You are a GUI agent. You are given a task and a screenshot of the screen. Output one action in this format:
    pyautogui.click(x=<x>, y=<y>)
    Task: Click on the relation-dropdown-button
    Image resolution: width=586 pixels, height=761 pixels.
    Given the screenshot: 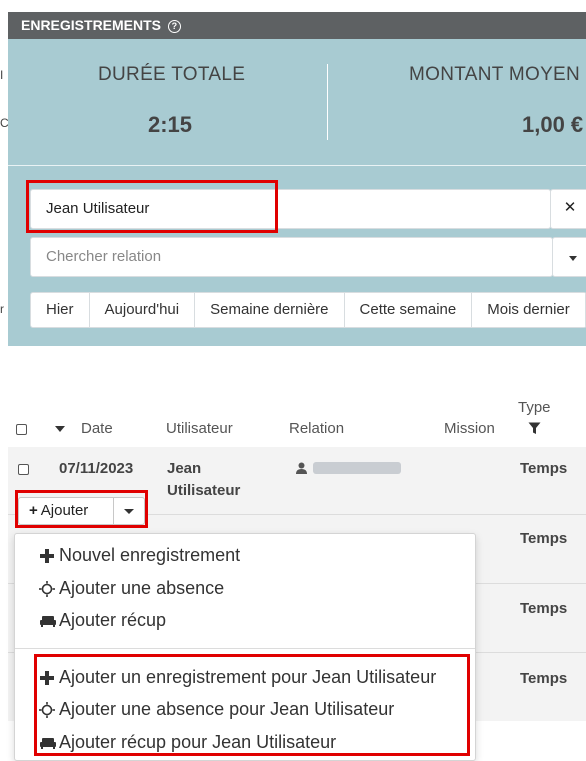 What is the action you would take?
    pyautogui.click(x=569, y=257)
    